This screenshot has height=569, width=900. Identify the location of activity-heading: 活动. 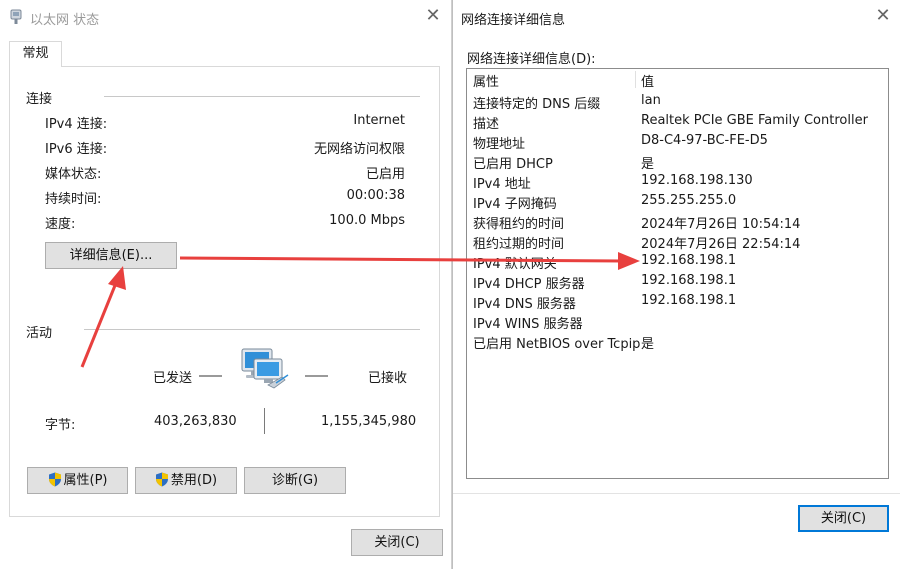
(39, 333).